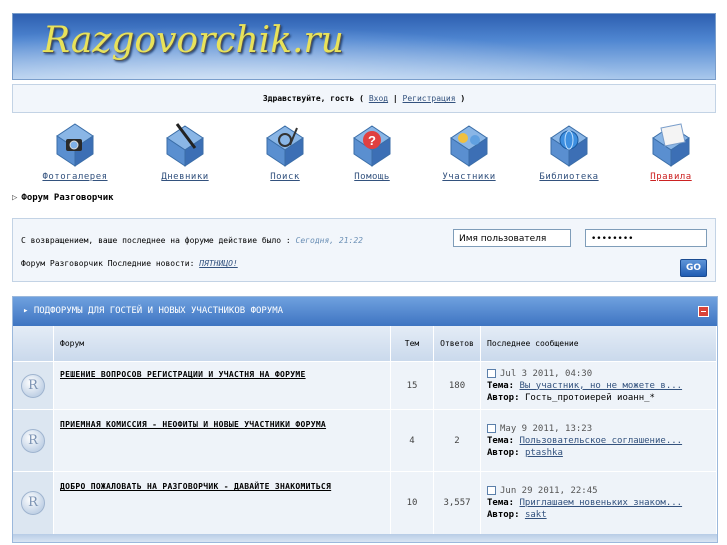  Describe the element at coordinates (75, 177) in the screenshot. I see `nav-label-photogallery: Фотогалерея` at that location.